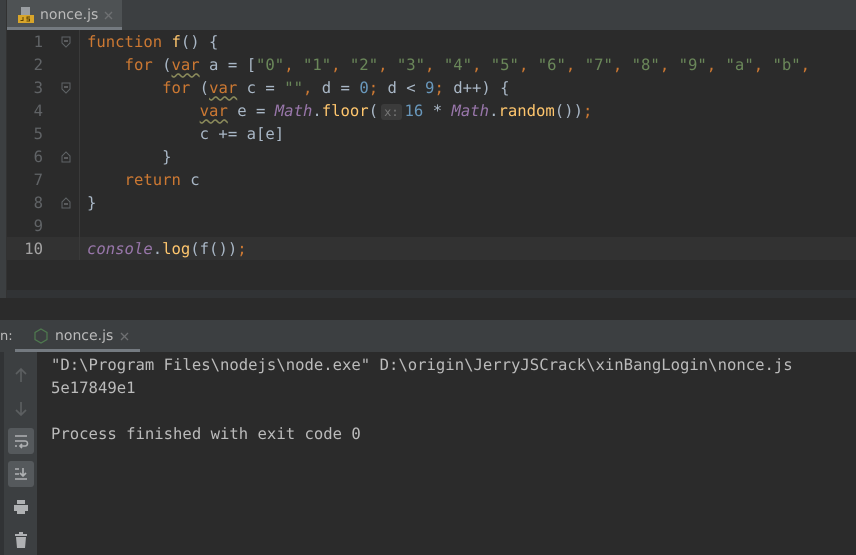 The height and width of the screenshot is (555, 856). Describe the element at coordinates (37, 41) in the screenshot. I see `line-number: 1` at that location.